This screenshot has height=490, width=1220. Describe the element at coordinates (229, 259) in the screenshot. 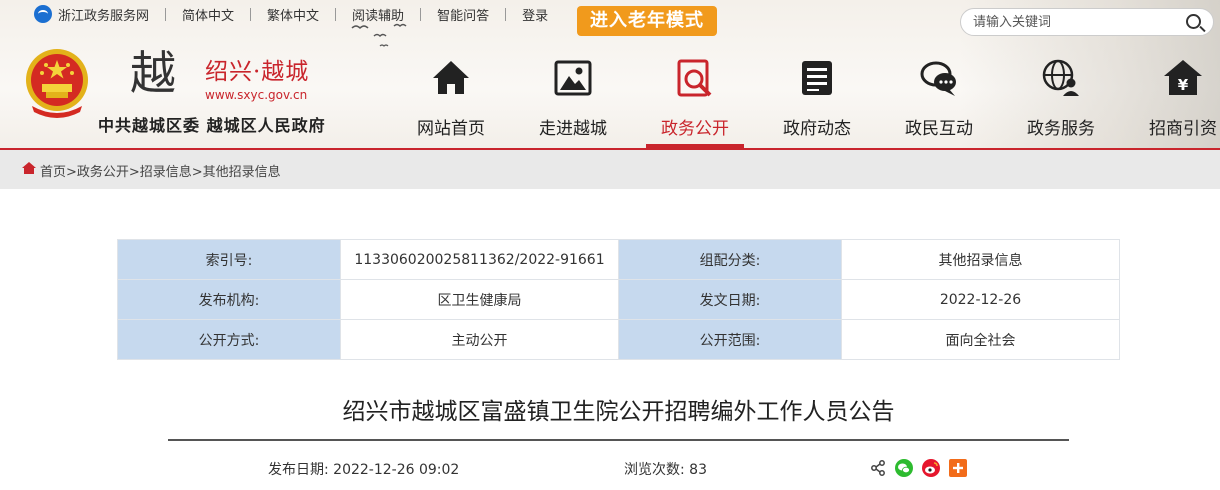

I see `index-label: 索引号:` at that location.